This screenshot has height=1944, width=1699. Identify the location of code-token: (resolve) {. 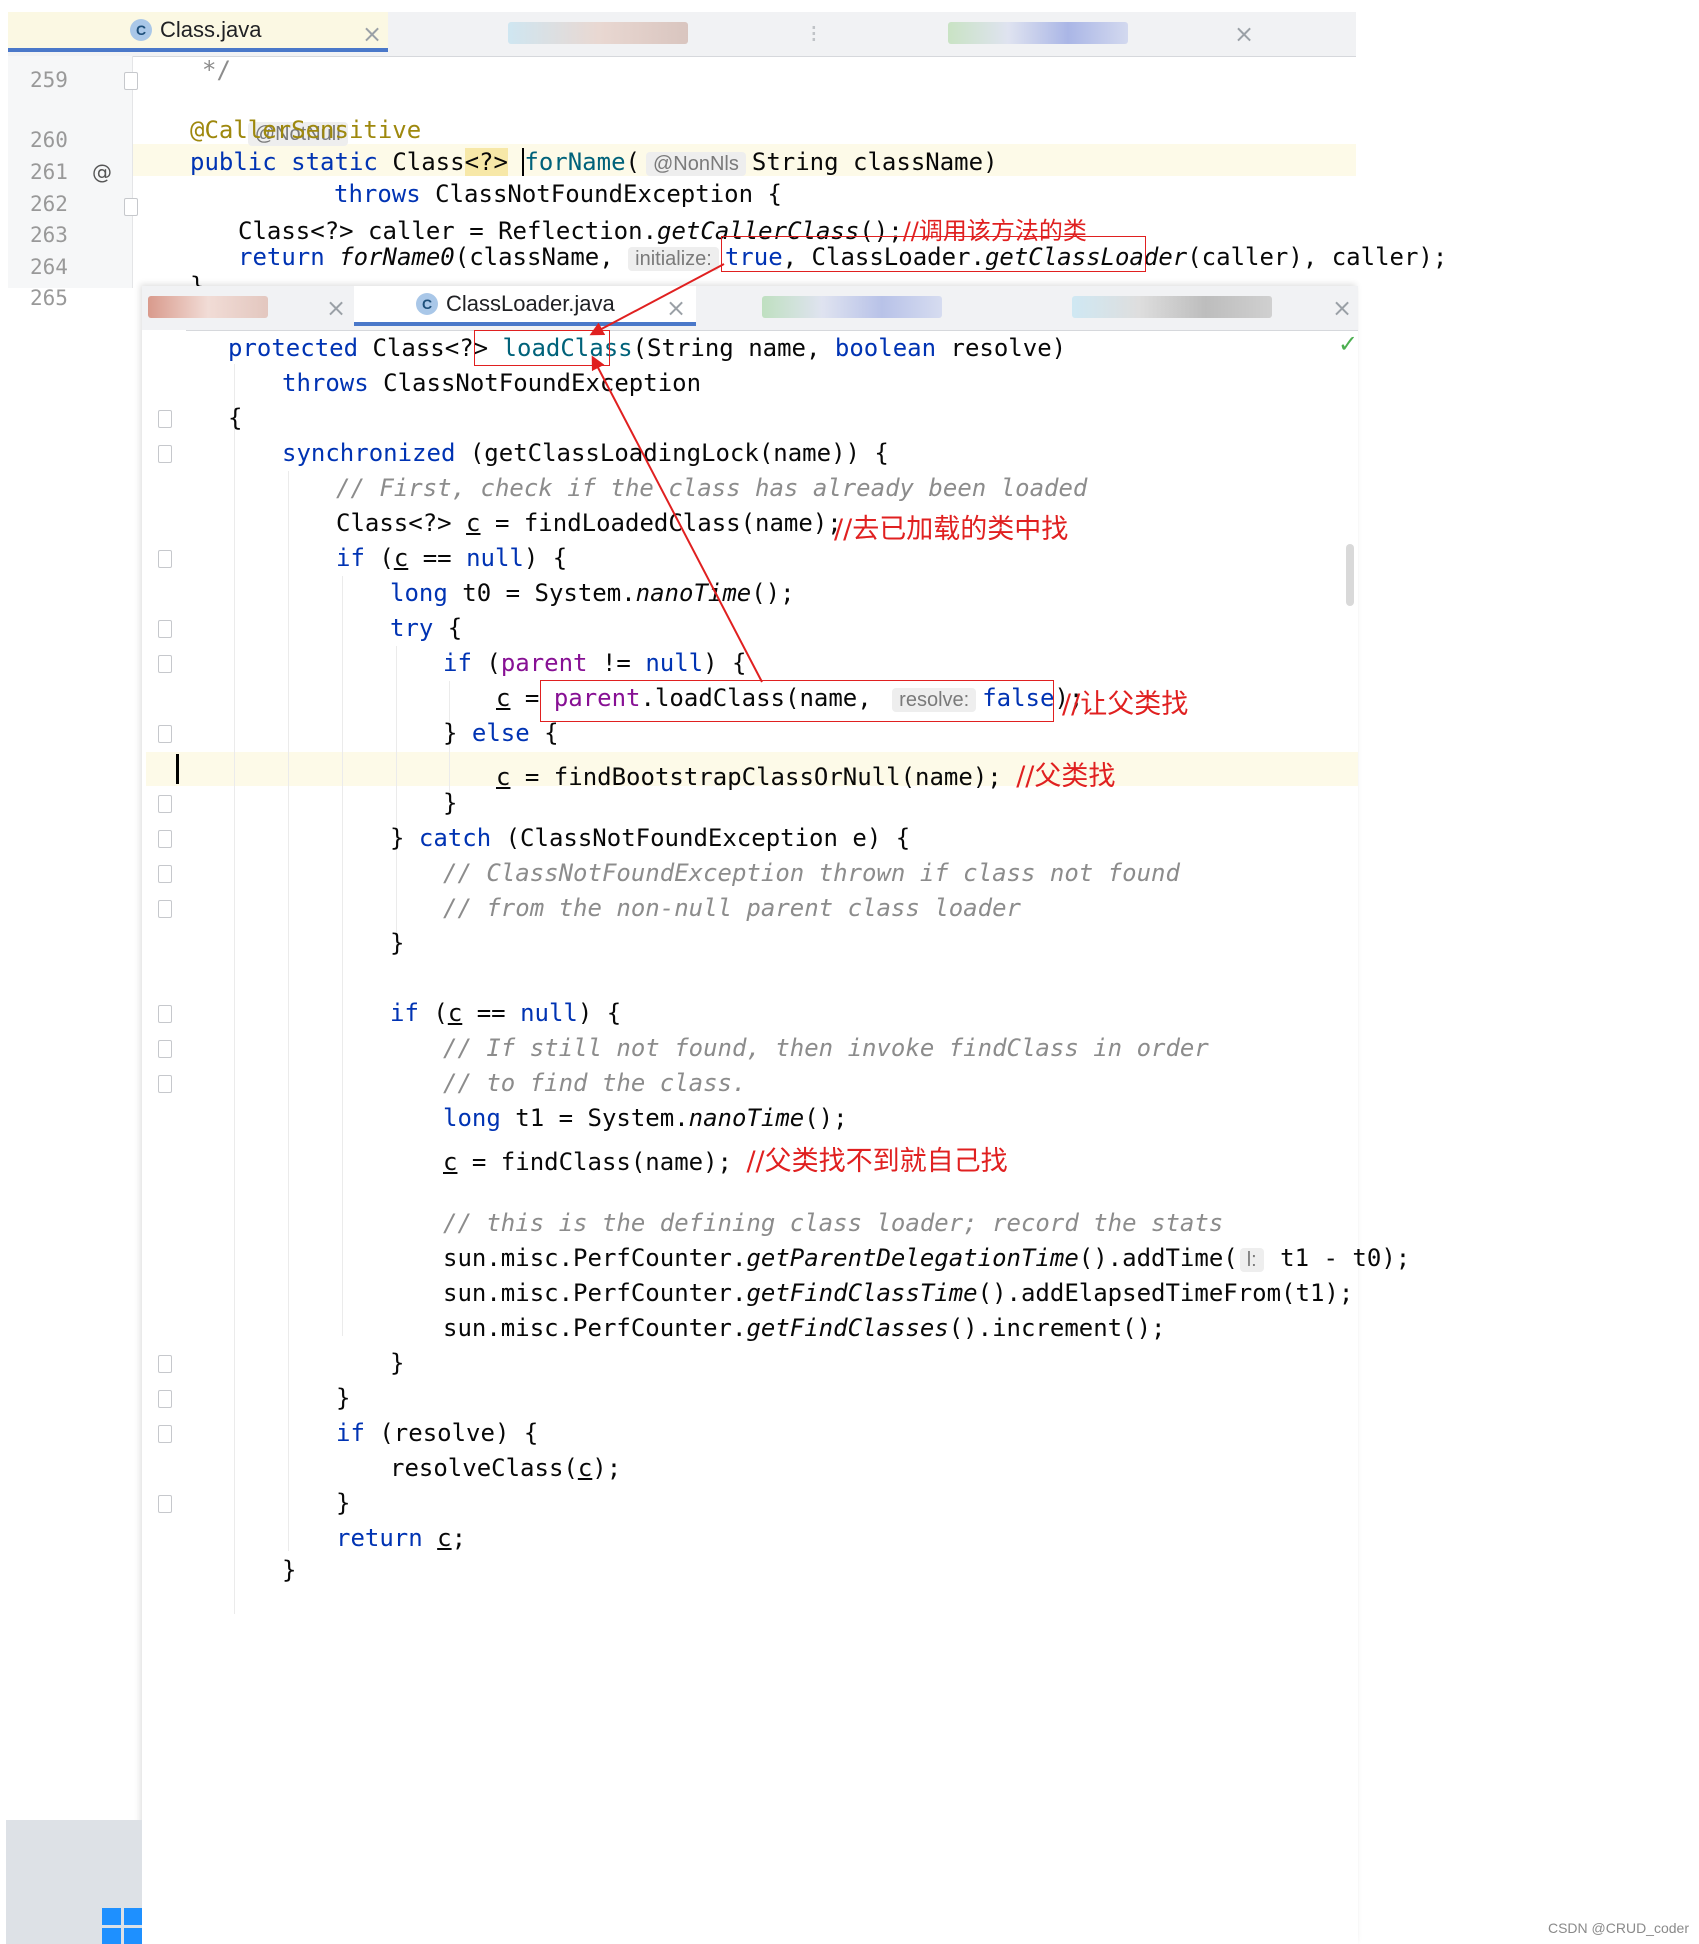
(451, 1433).